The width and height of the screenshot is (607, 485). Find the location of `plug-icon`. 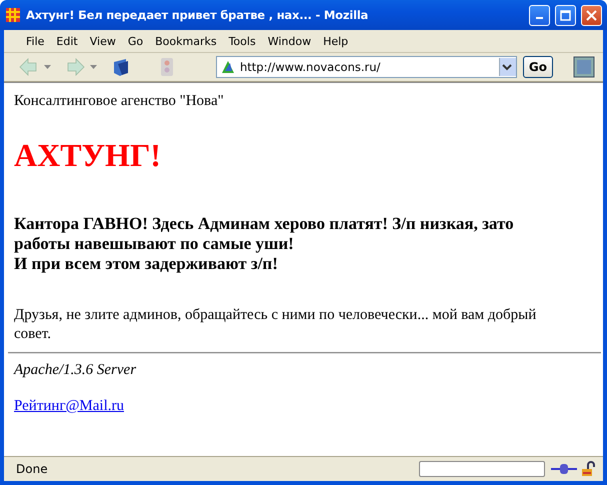

plug-icon is located at coordinates (564, 469).